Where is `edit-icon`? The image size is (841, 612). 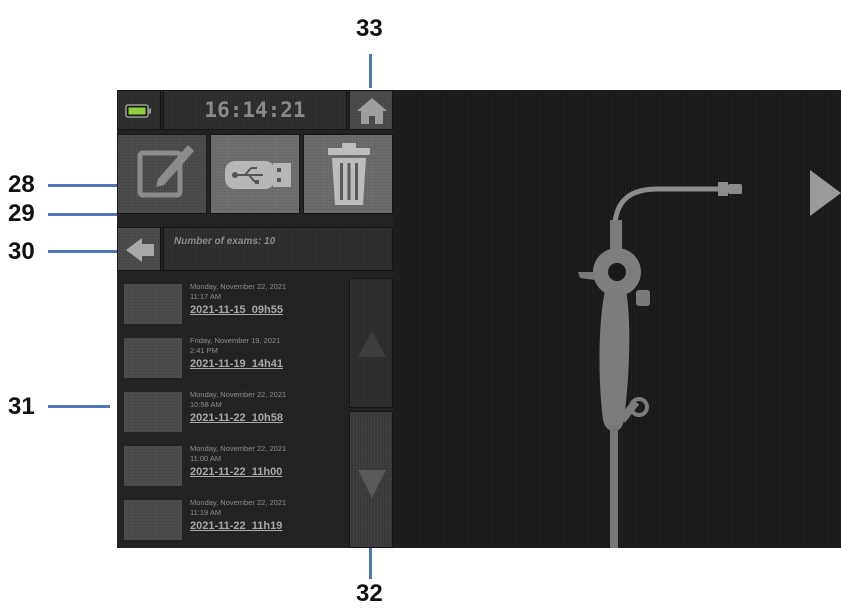
edit-icon is located at coordinates (165, 171).